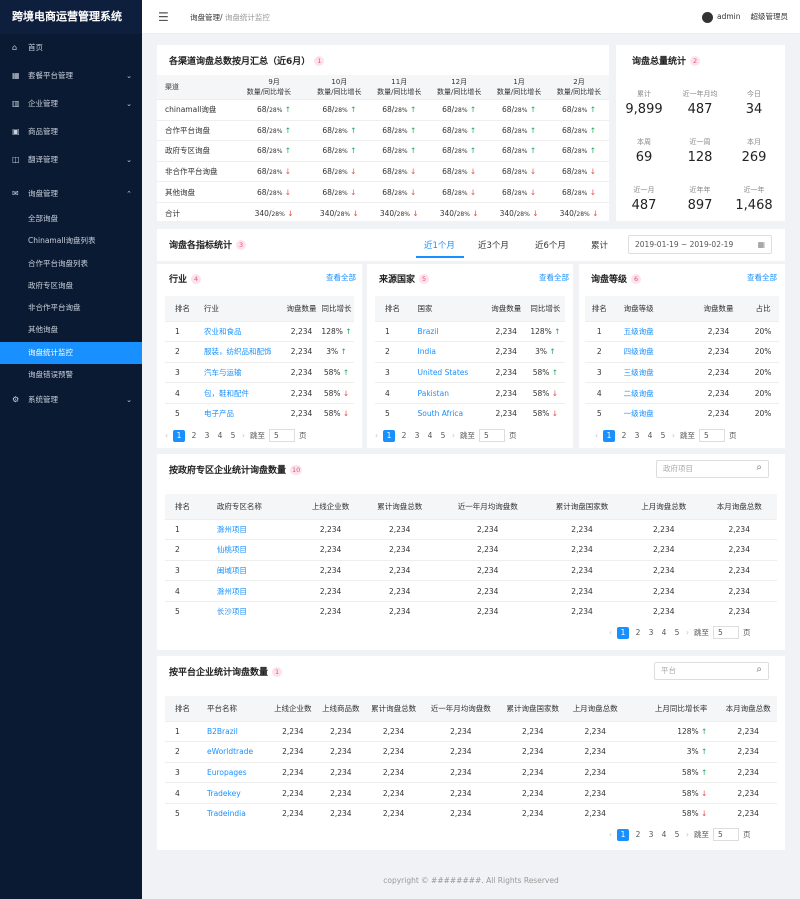  I want to click on row-link: 仙桃项目, so click(253, 550).